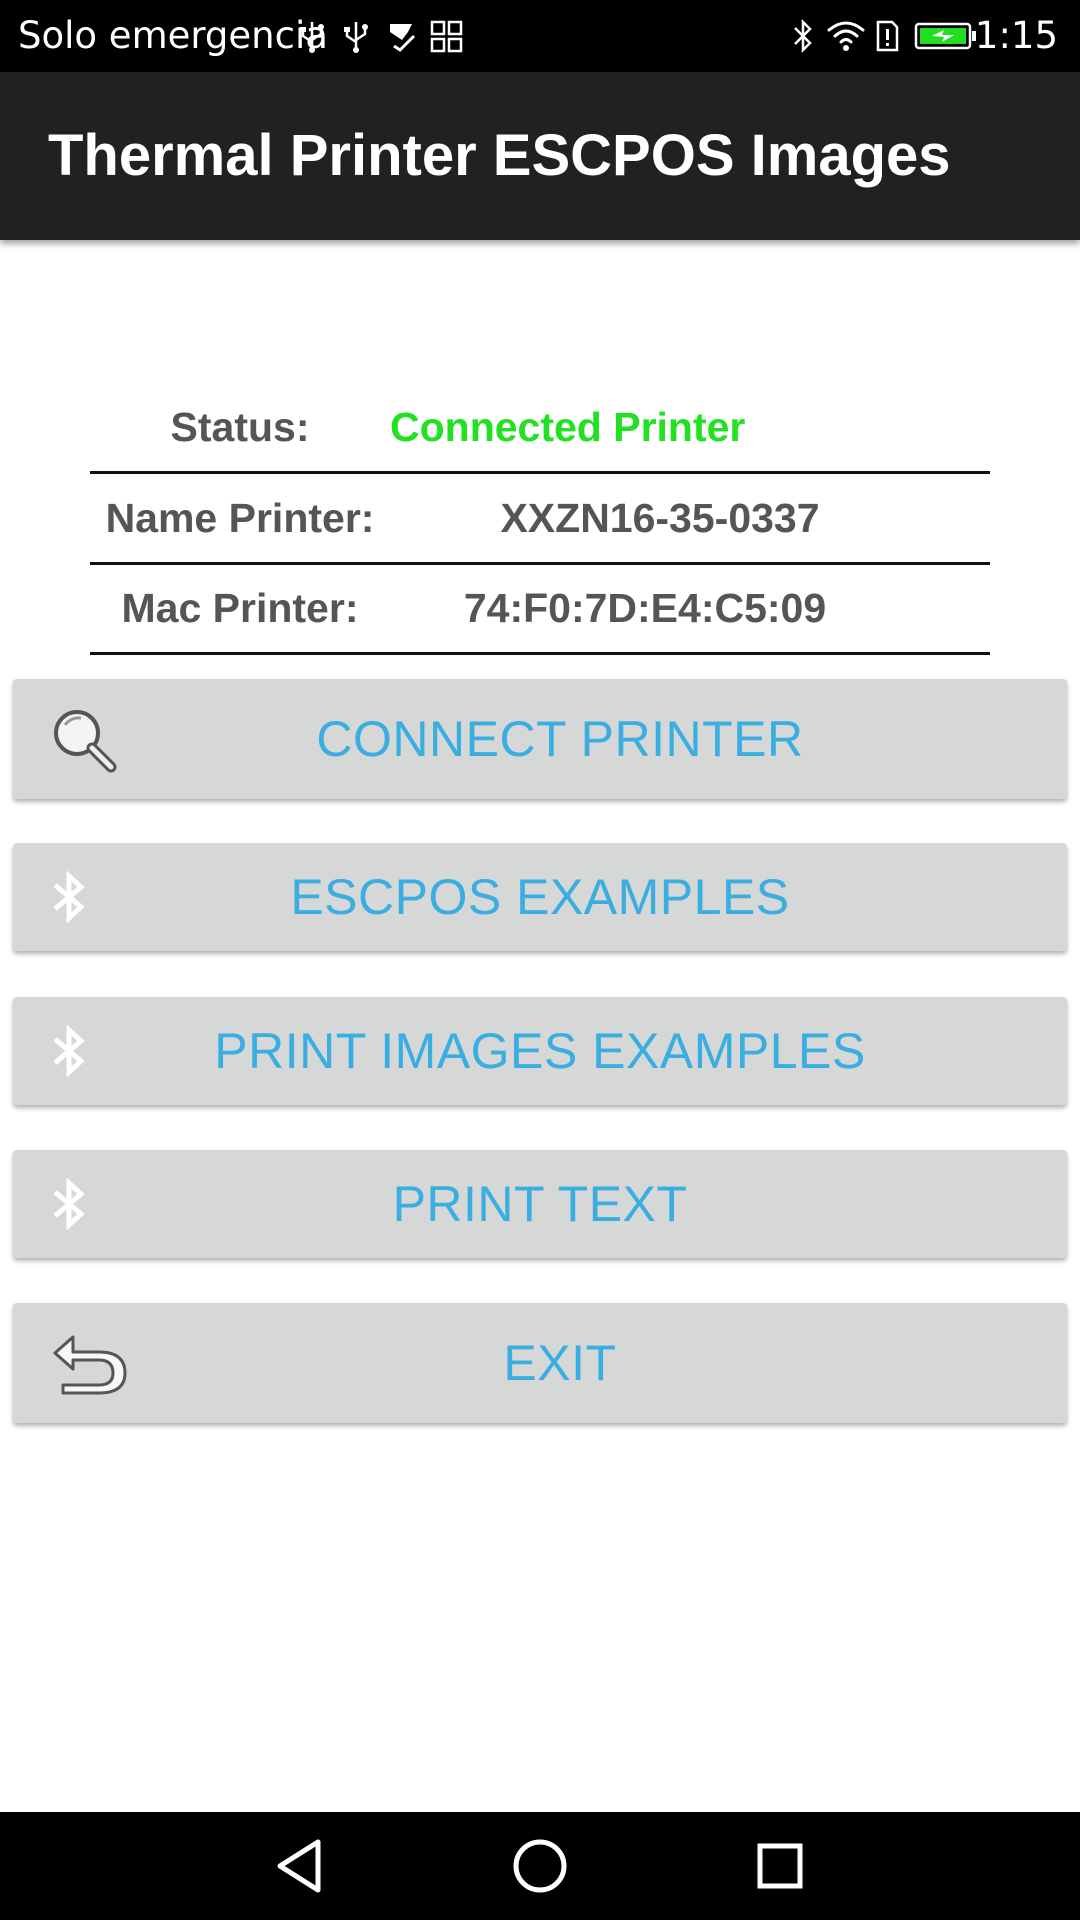 The image size is (1080, 1920). What do you see at coordinates (568, 427) in the screenshot?
I see `status-value: Connected Printer` at bounding box center [568, 427].